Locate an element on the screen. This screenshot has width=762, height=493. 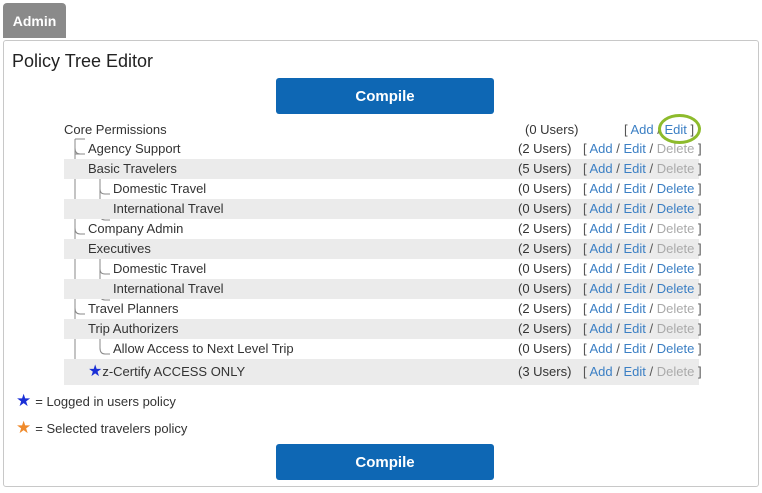
policy-name: Agency Support is located at coordinates (134, 149).